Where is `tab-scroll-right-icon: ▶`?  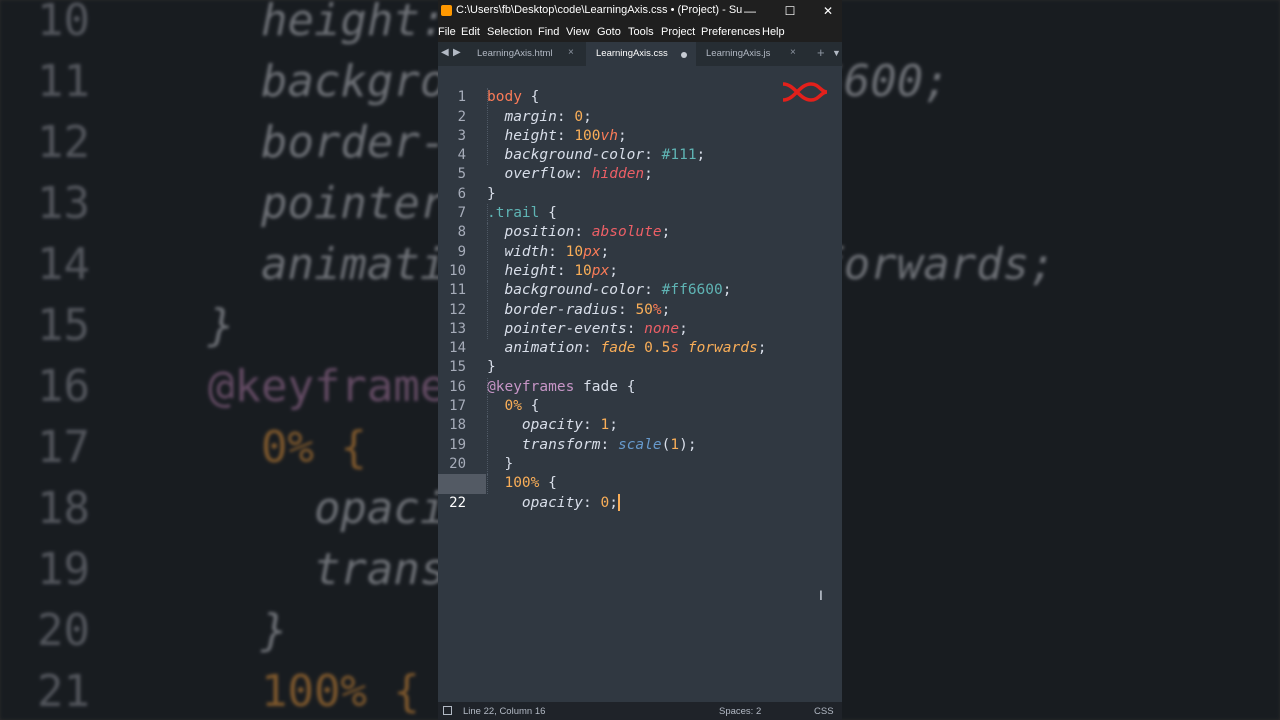 tab-scroll-right-icon: ▶ is located at coordinates (457, 52).